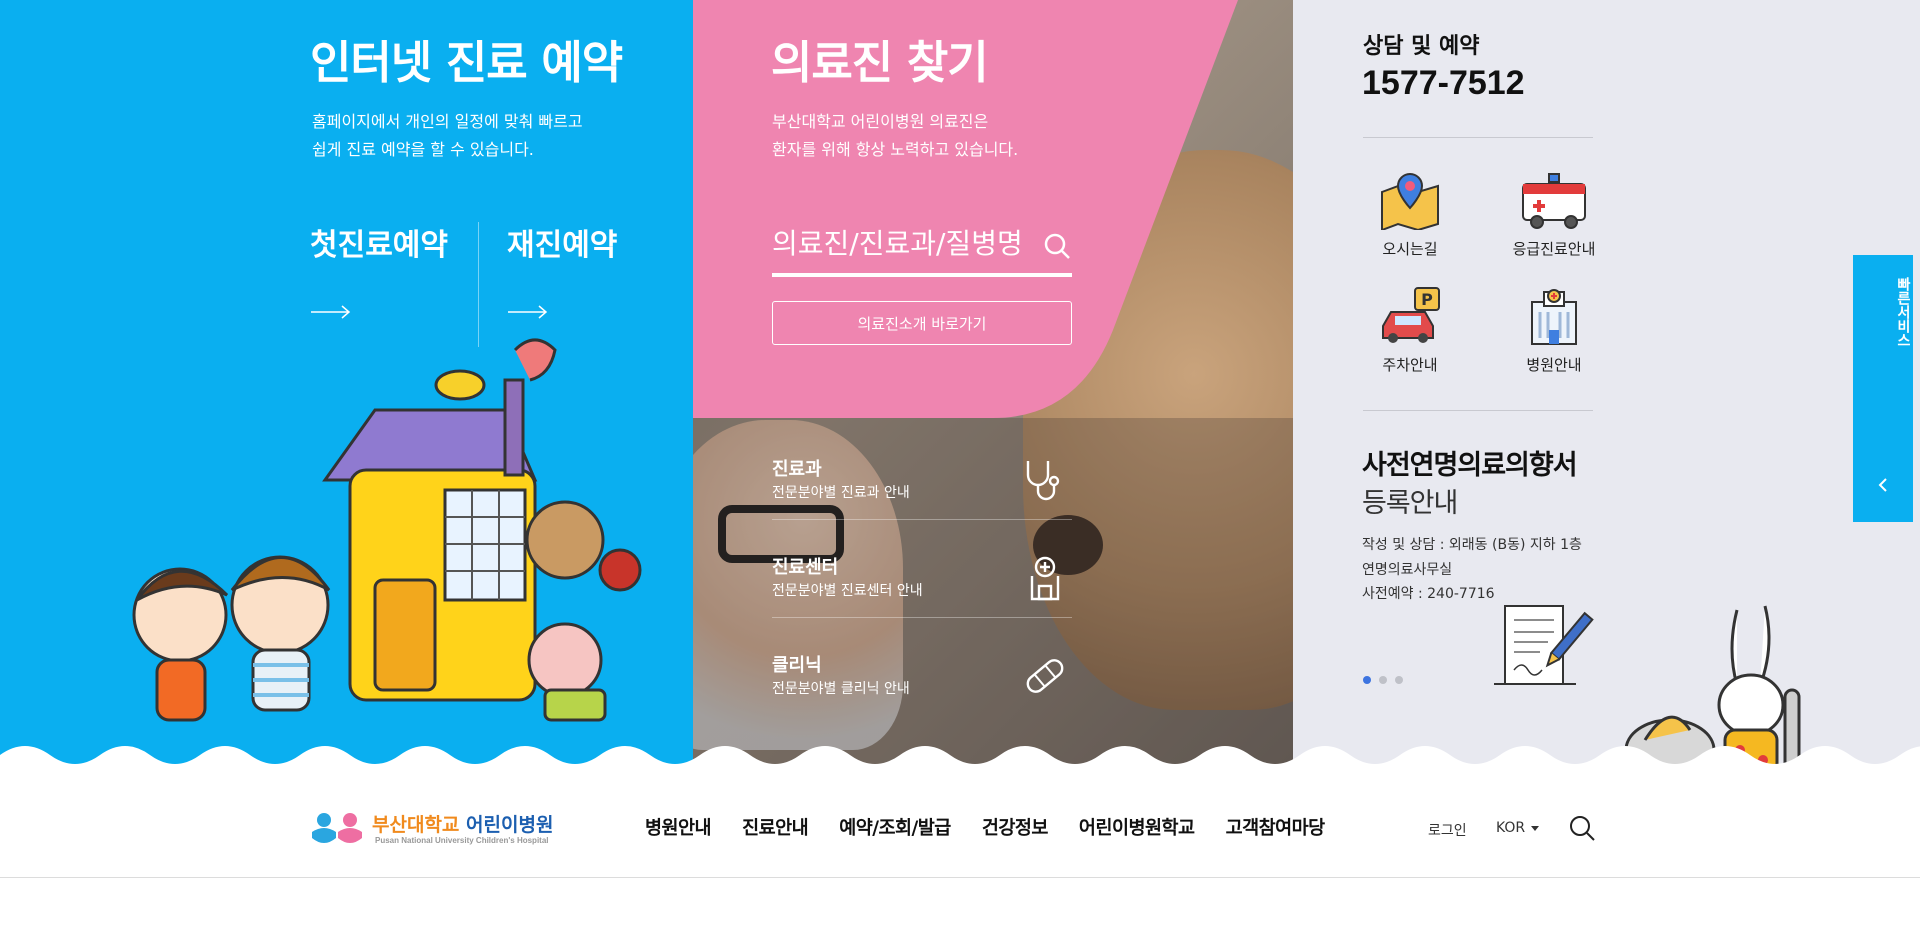 This screenshot has height=937, width=1920. What do you see at coordinates (528, 312) in the screenshot?
I see `revisit-arrow-icon` at bounding box center [528, 312].